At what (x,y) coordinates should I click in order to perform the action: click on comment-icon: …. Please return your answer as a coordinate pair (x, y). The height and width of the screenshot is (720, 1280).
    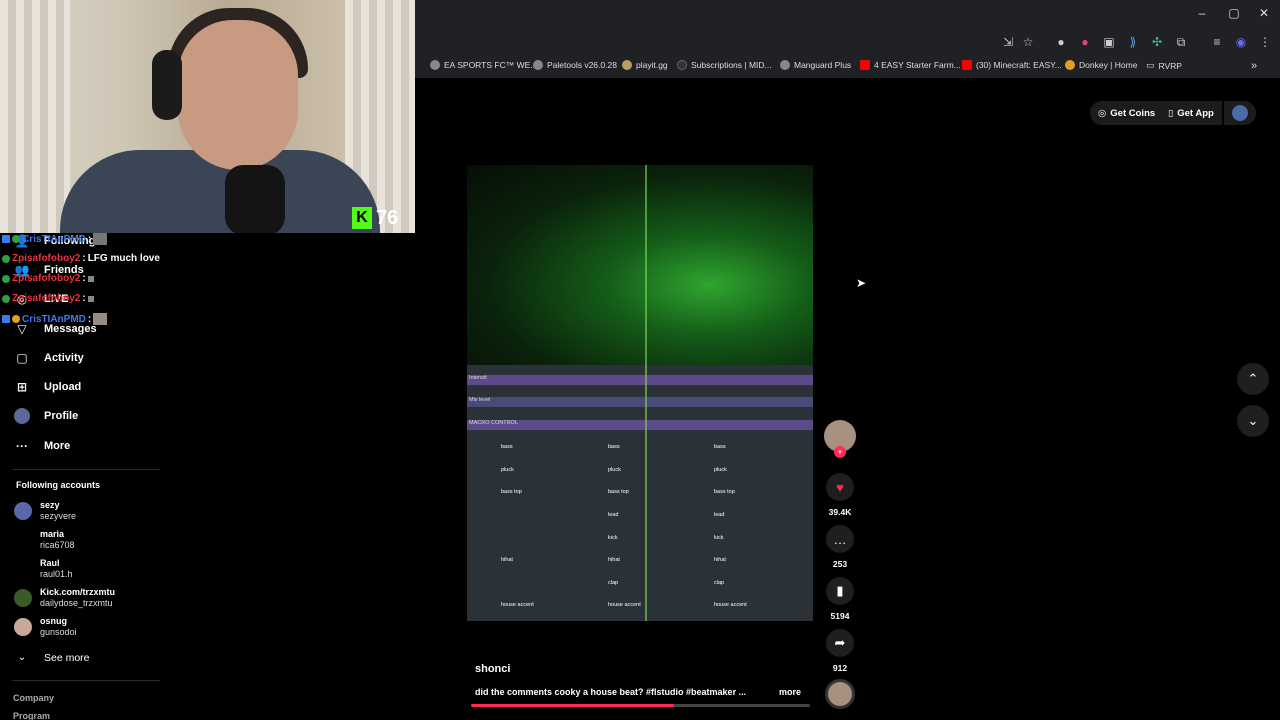
    Looking at the image, I should click on (840, 539).